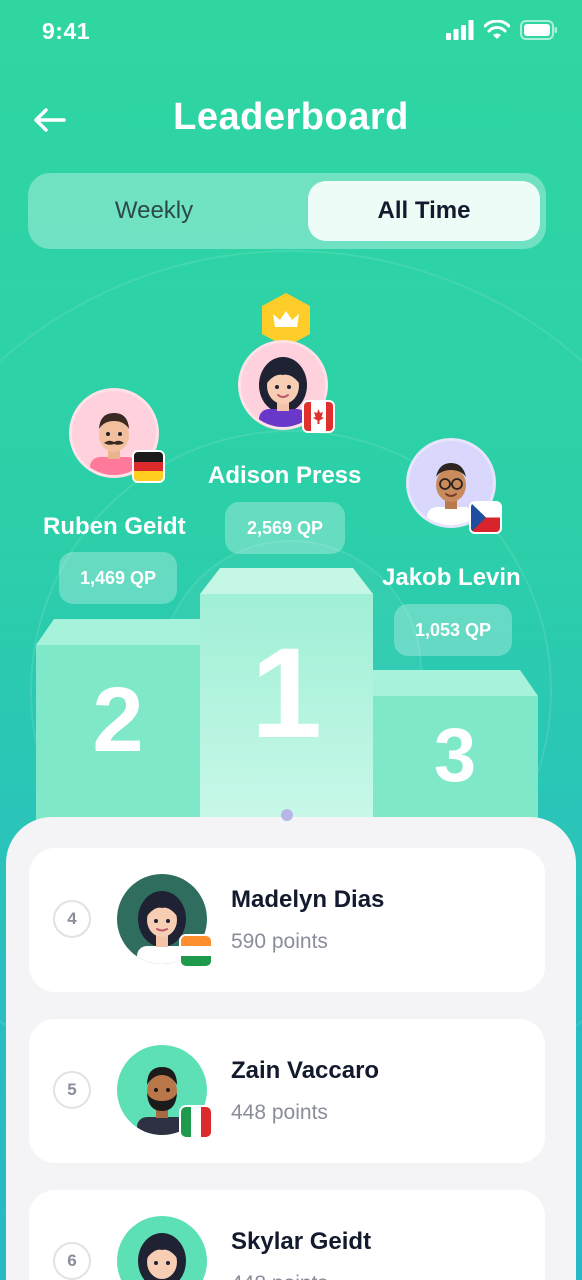 Image resolution: width=582 pixels, height=1280 pixels. What do you see at coordinates (455, 755) in the screenshot?
I see `podium-rank-third: 3` at bounding box center [455, 755].